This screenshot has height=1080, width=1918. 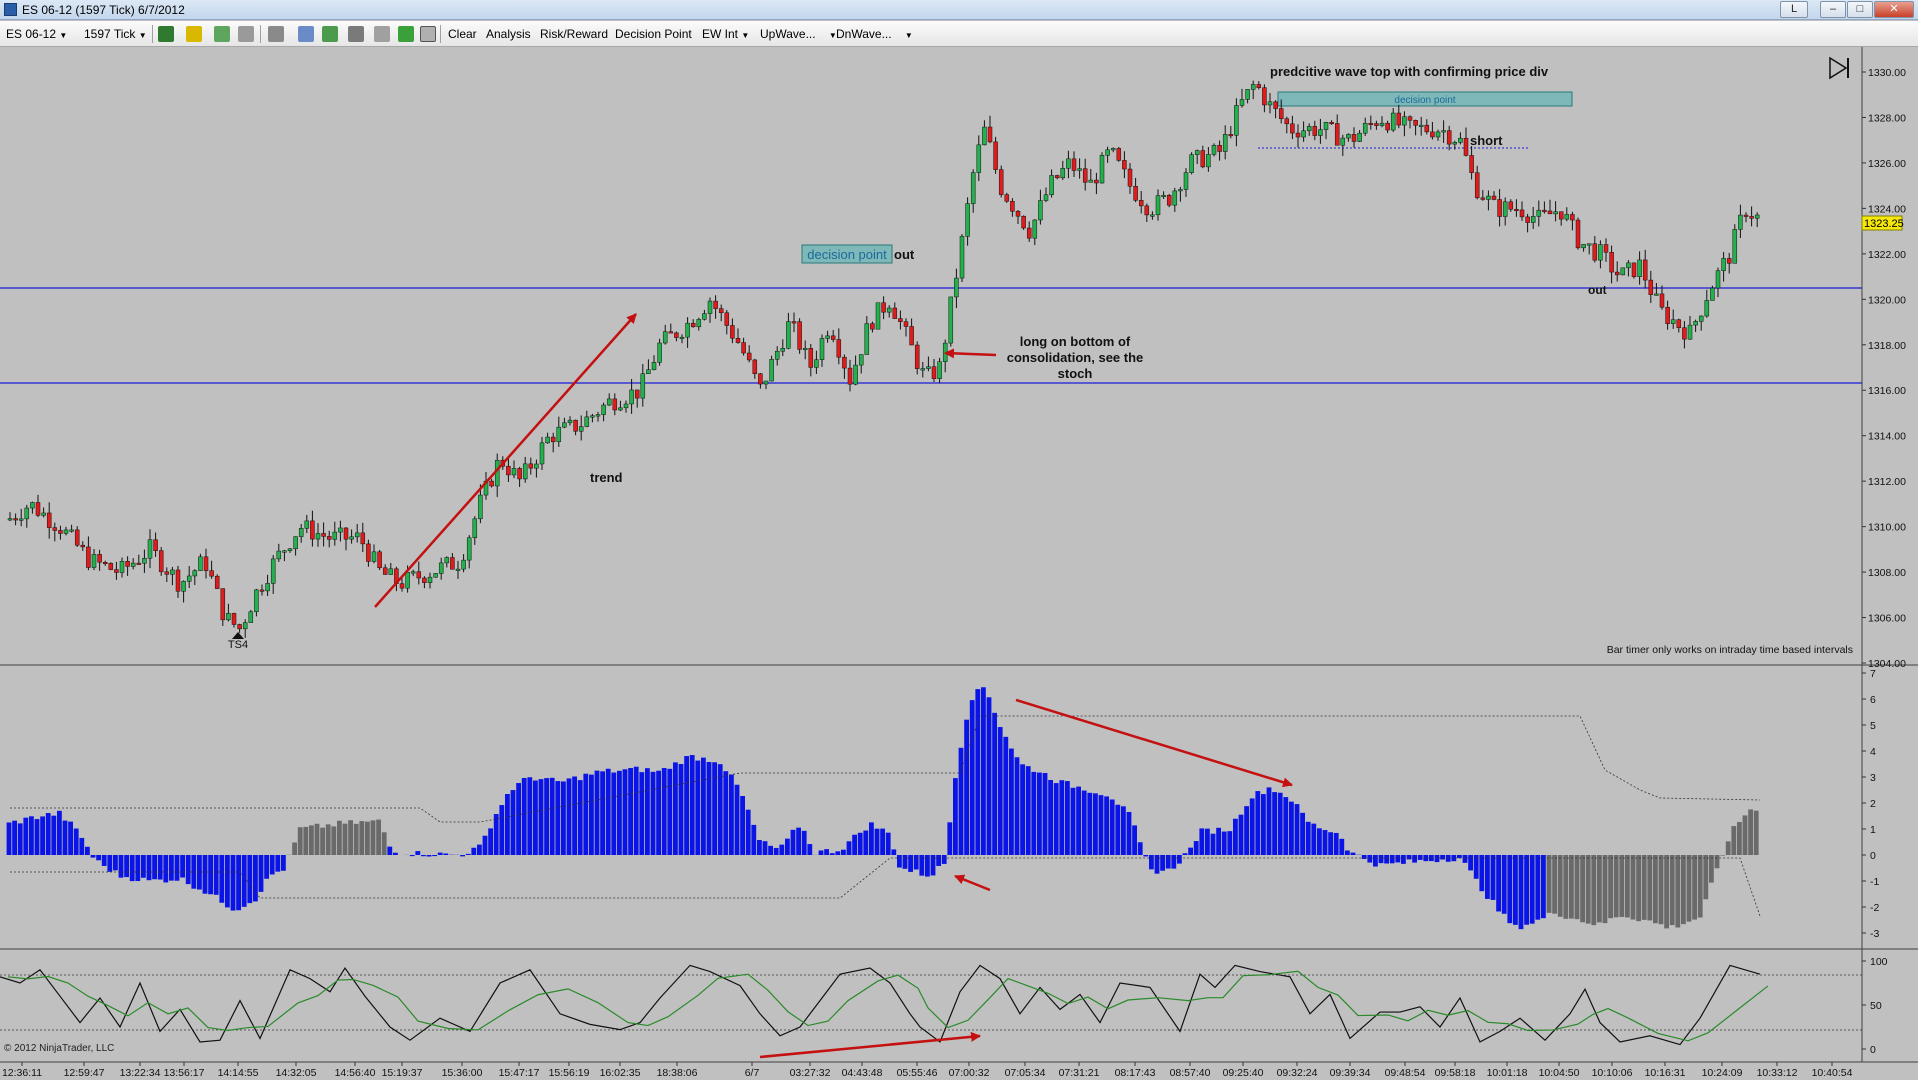 What do you see at coordinates (222, 34) in the screenshot?
I see `crosshair-icon` at bounding box center [222, 34].